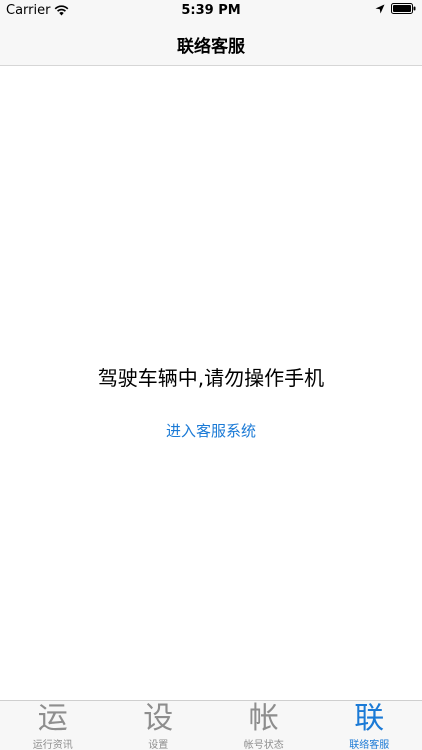  What do you see at coordinates (403, 8) in the screenshot?
I see `battery-icon` at bounding box center [403, 8].